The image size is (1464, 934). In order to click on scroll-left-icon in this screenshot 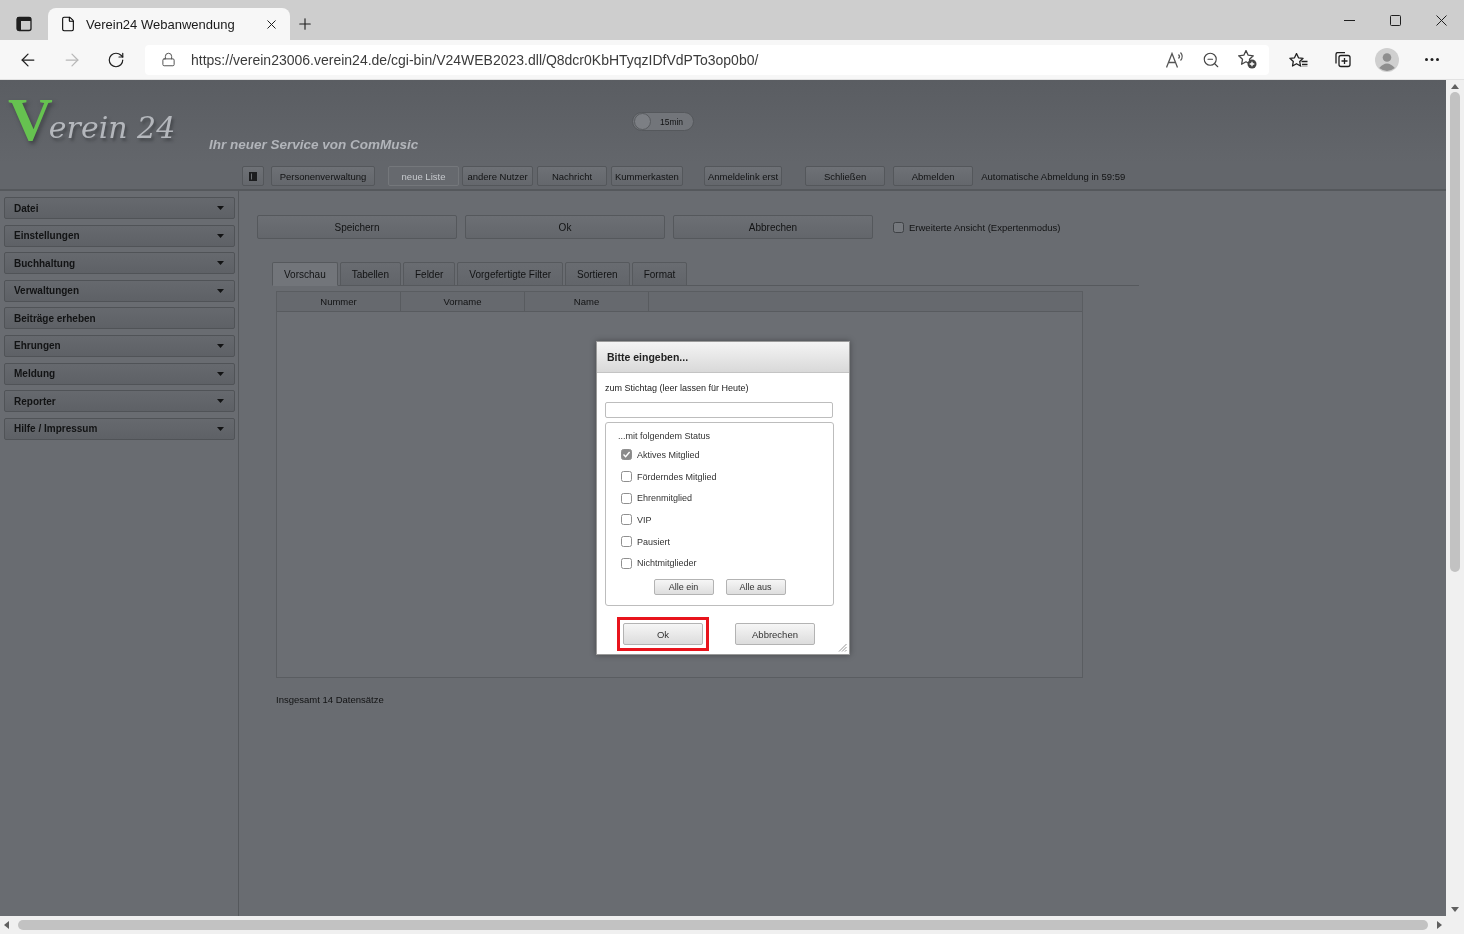, I will do `click(6, 925)`.